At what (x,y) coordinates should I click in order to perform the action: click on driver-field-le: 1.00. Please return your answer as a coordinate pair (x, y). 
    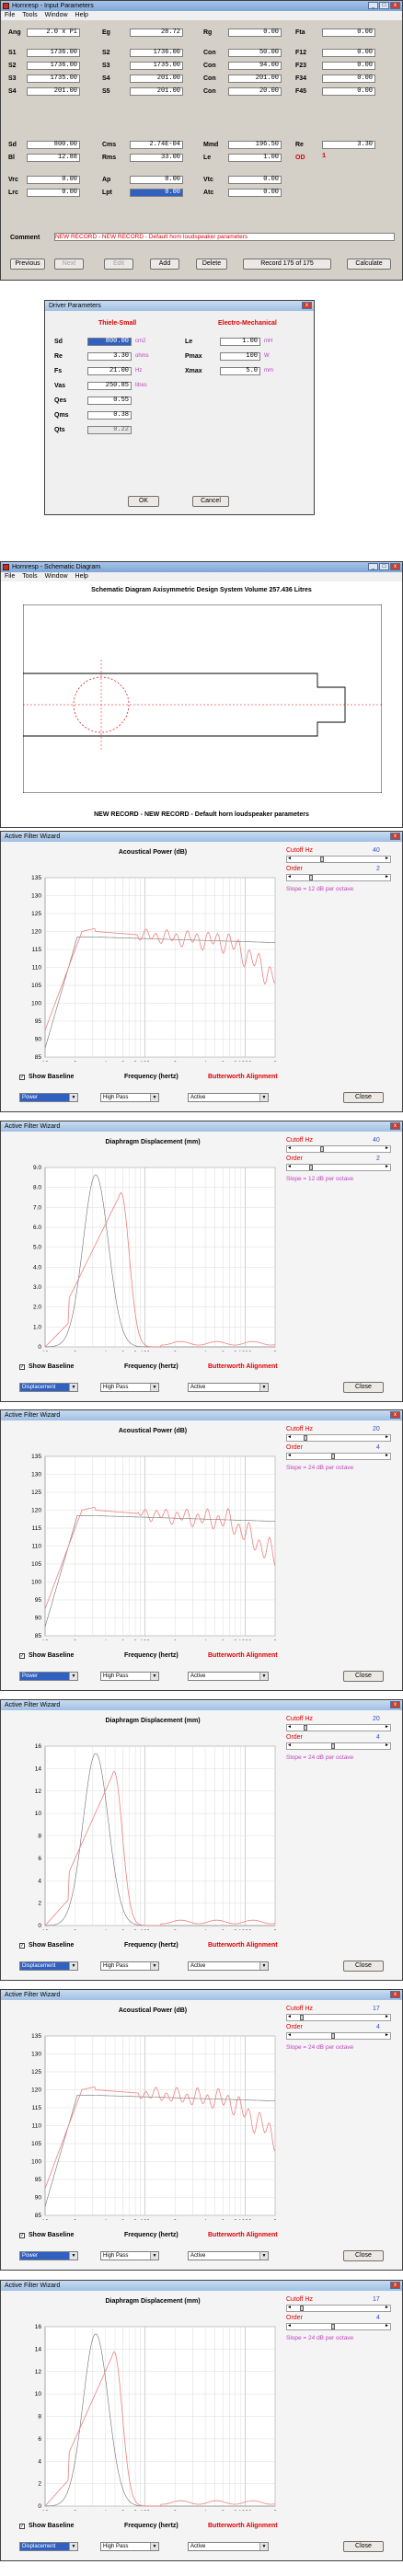
    Looking at the image, I should click on (240, 342).